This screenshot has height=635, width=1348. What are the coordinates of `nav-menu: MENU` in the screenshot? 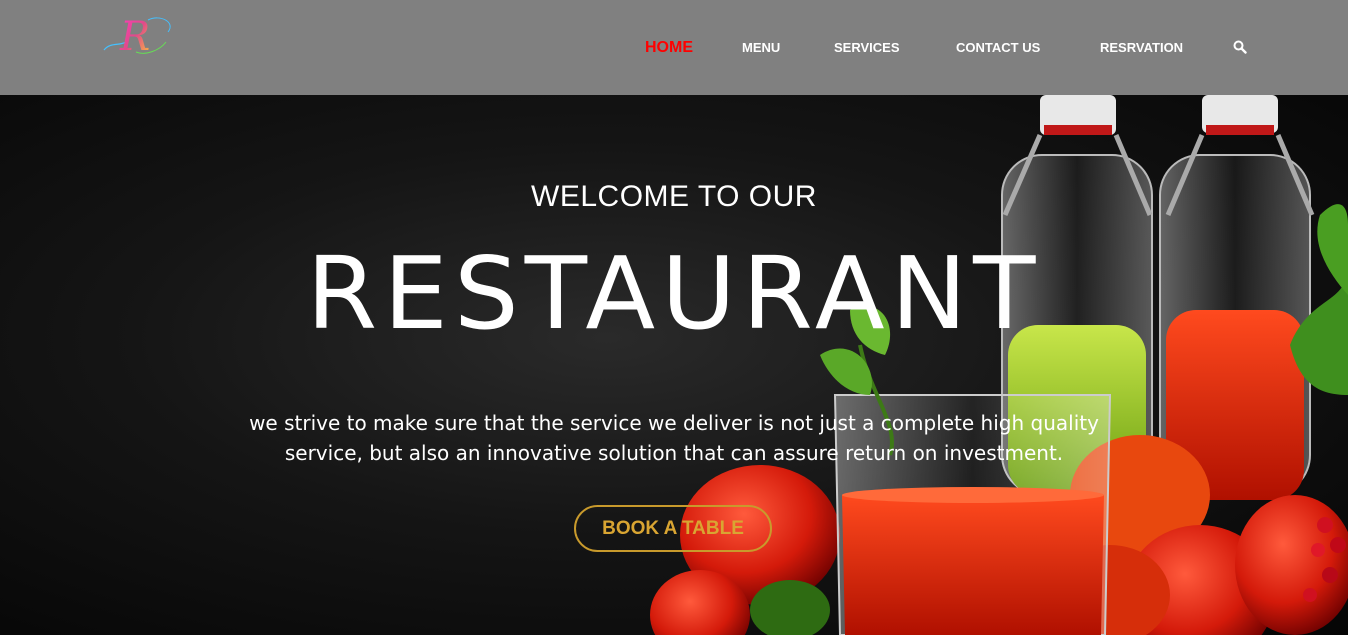 It's located at (761, 47).